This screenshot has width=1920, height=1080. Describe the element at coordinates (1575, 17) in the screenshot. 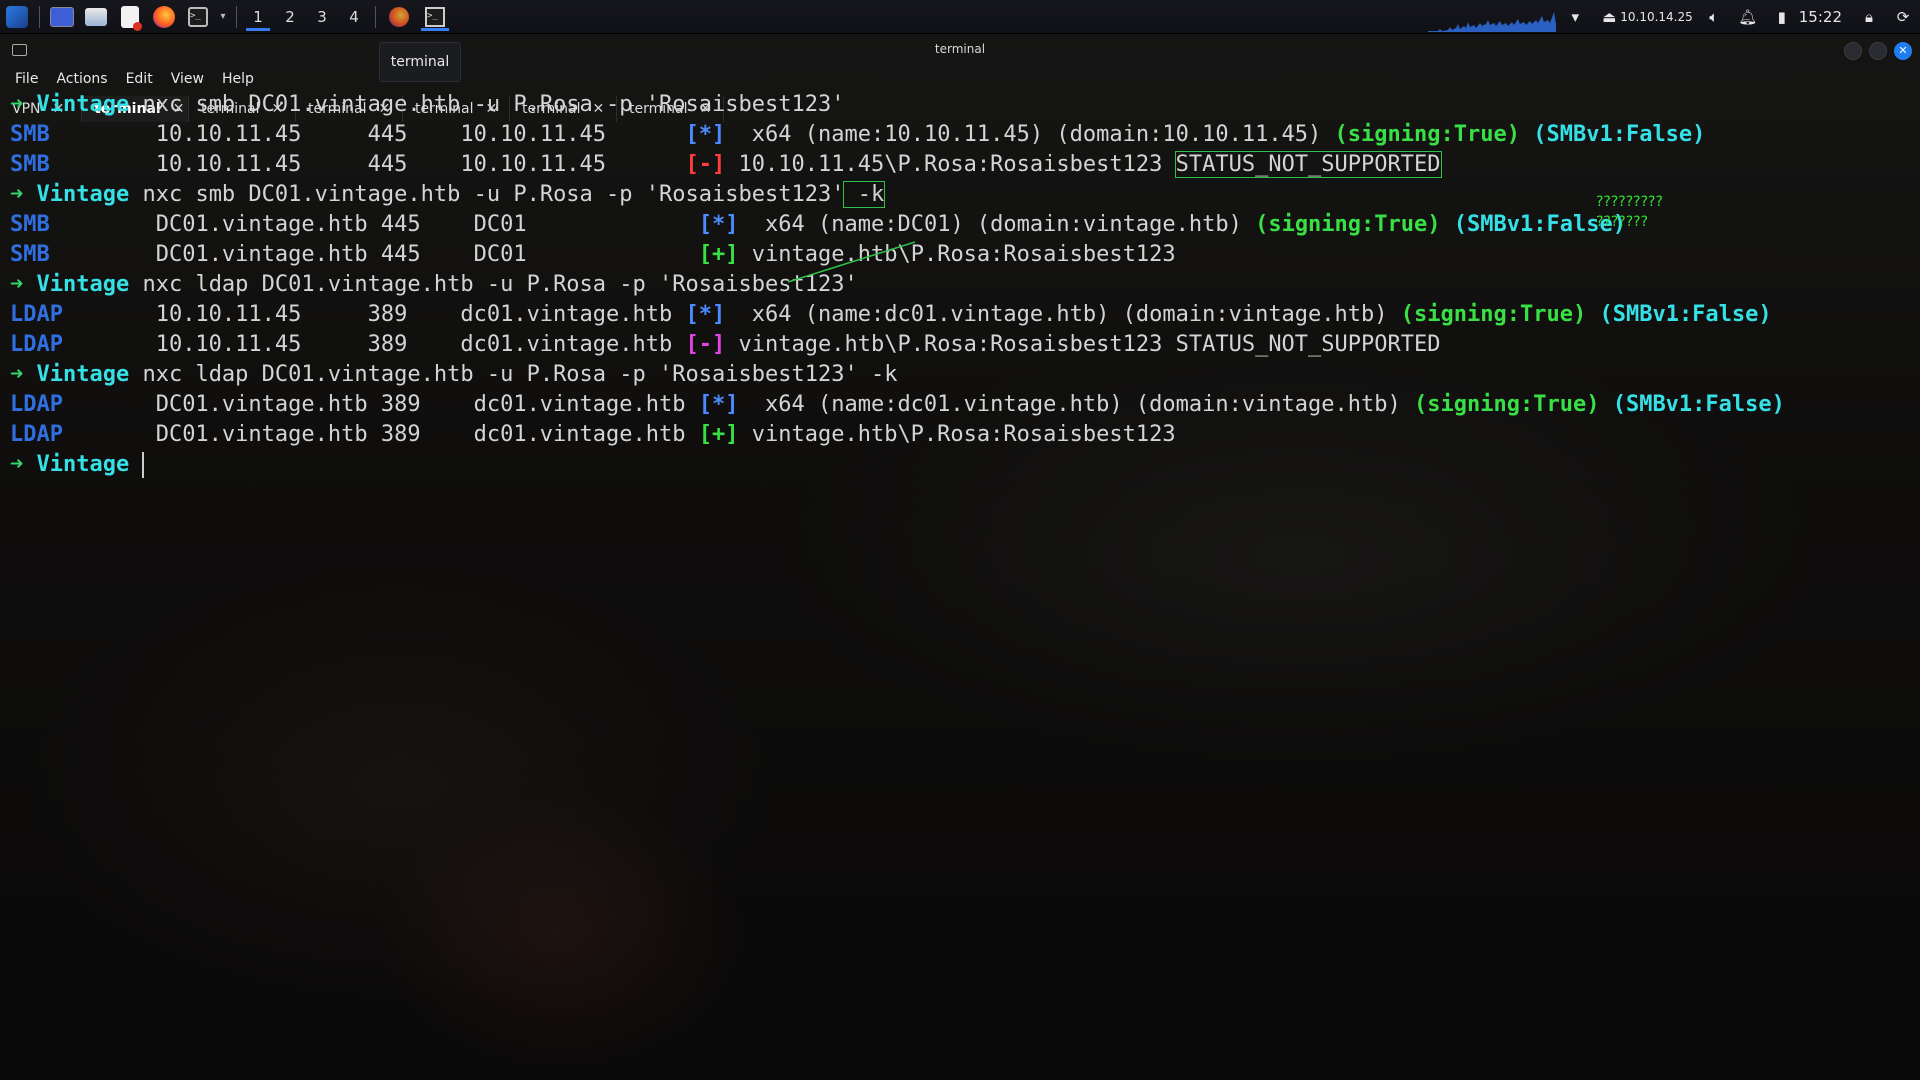

I see `wifi-icon: ▾` at that location.